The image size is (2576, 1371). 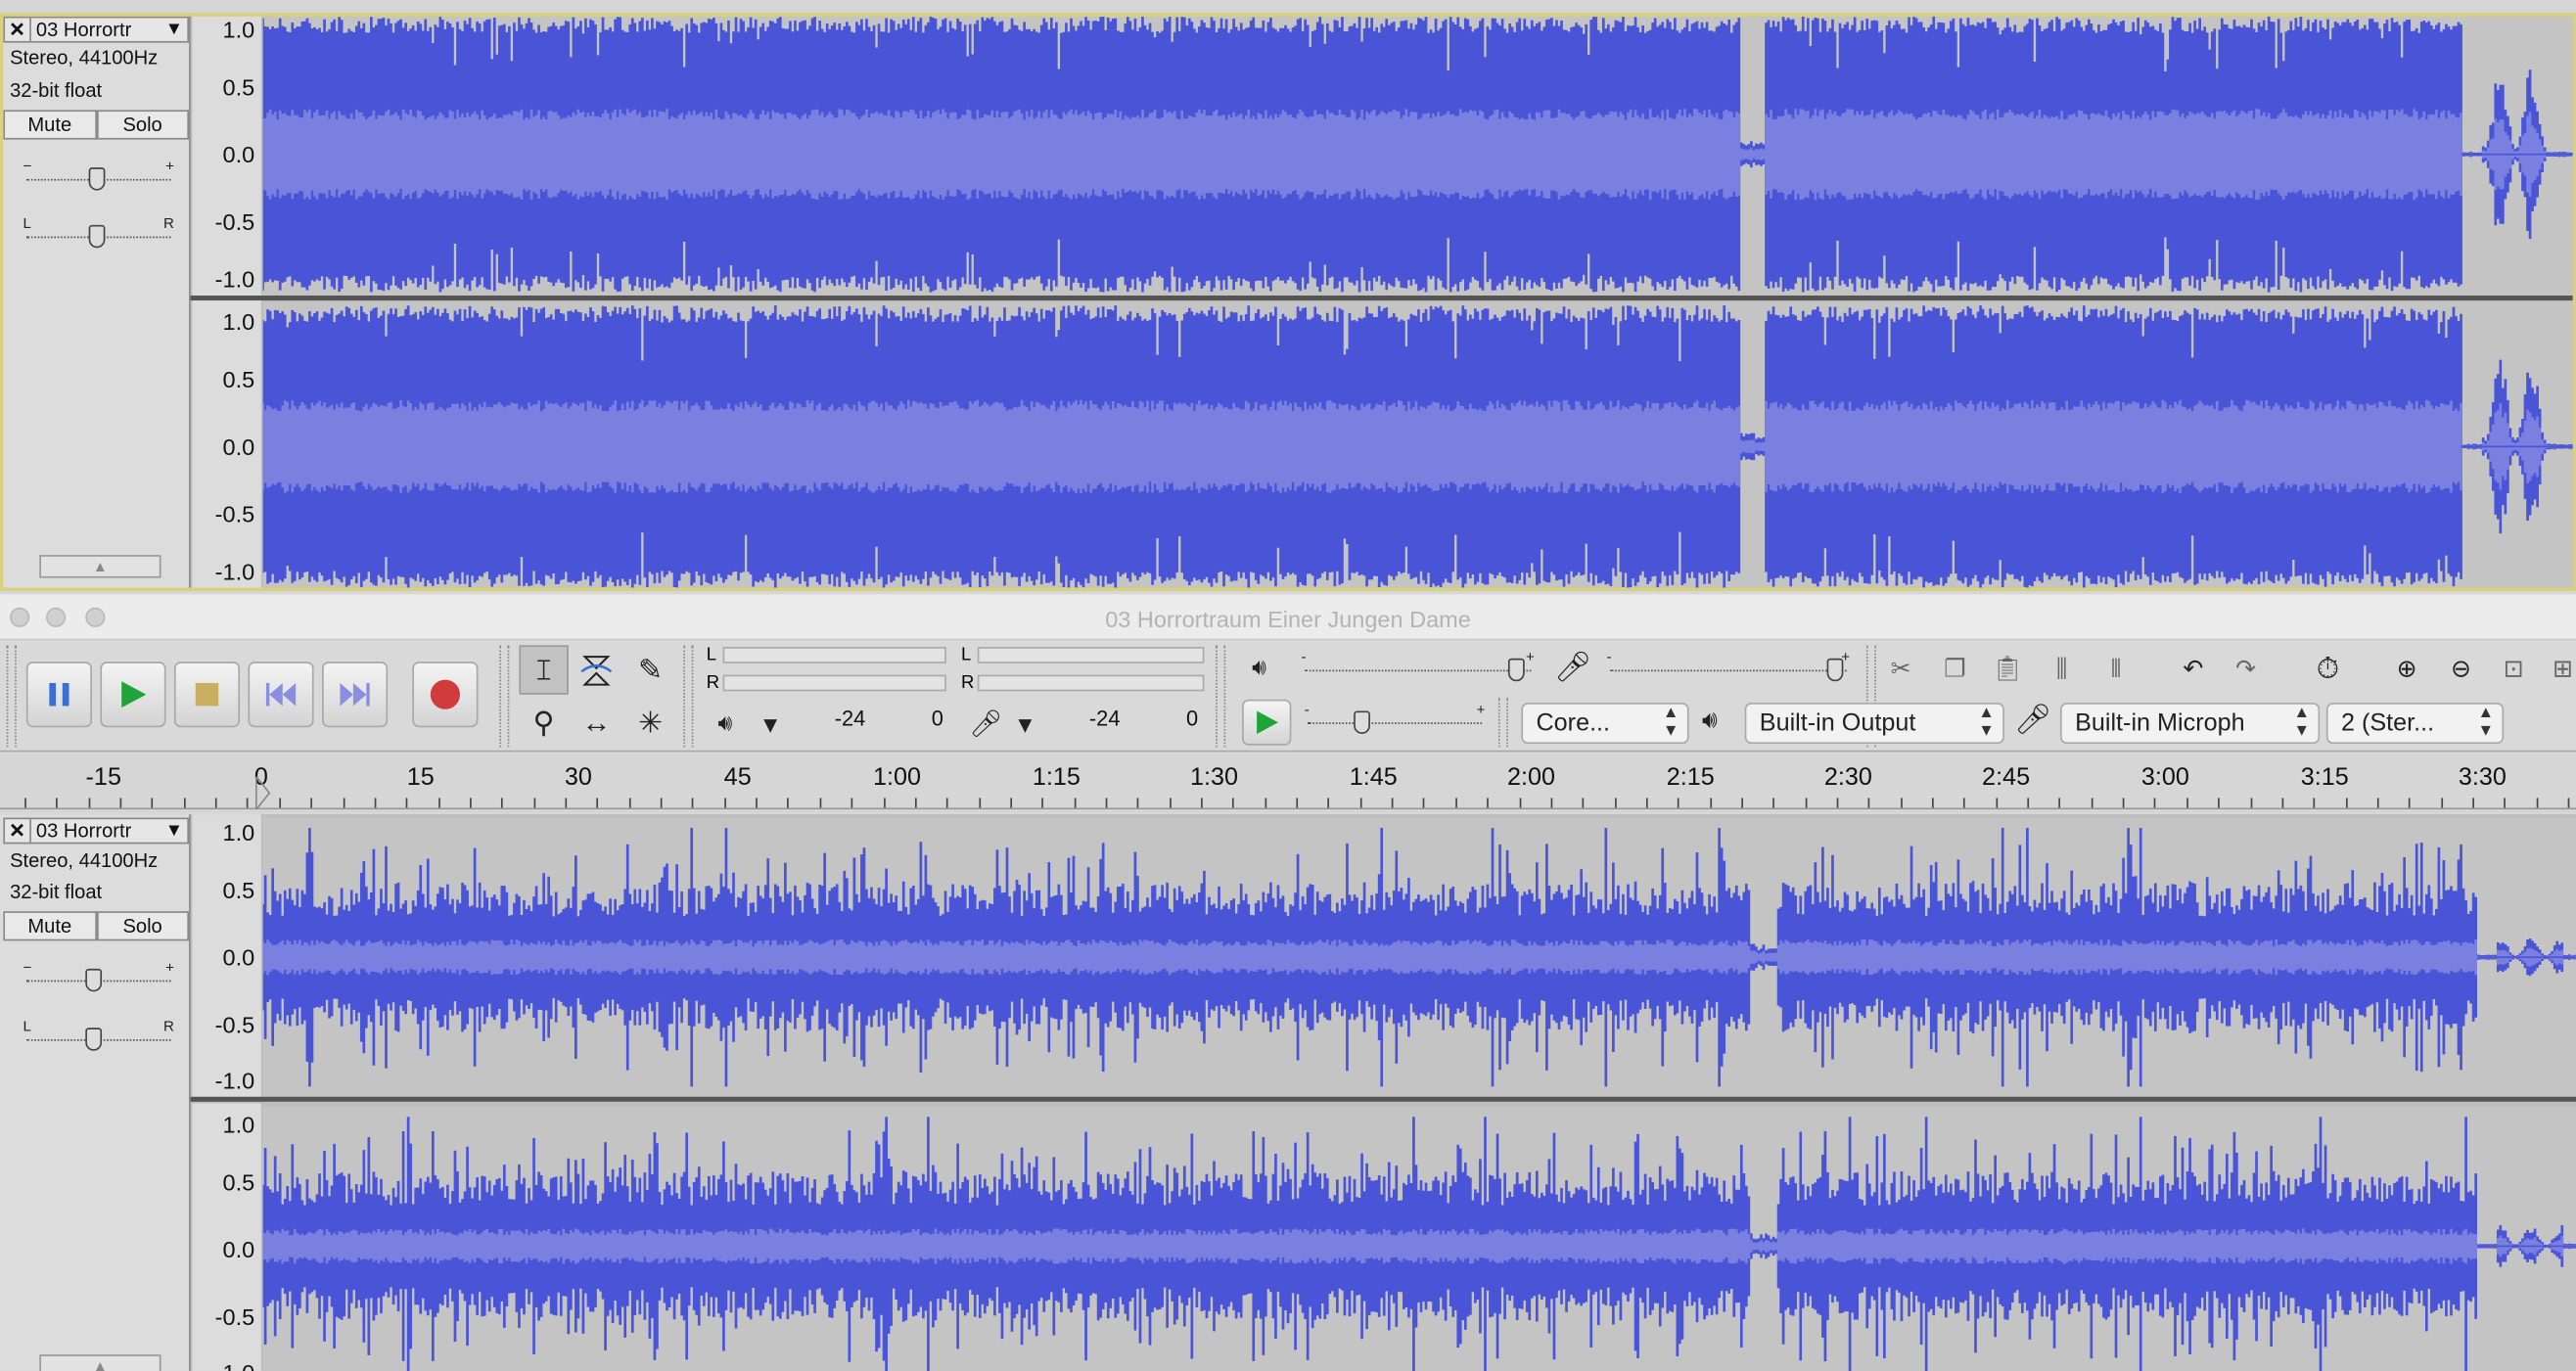 What do you see at coordinates (2486, 722) in the screenshot?
I see `updown-icon: ▲ ▼` at bounding box center [2486, 722].